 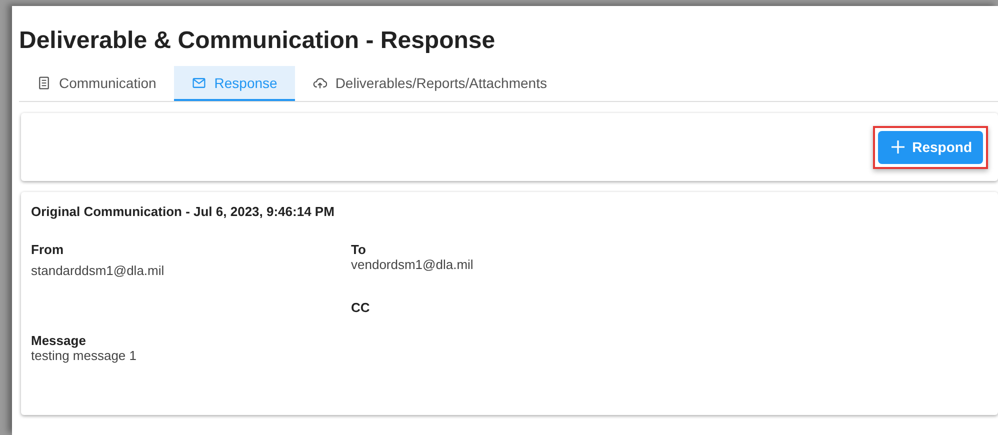 I want to click on field-label: From, so click(x=47, y=249).